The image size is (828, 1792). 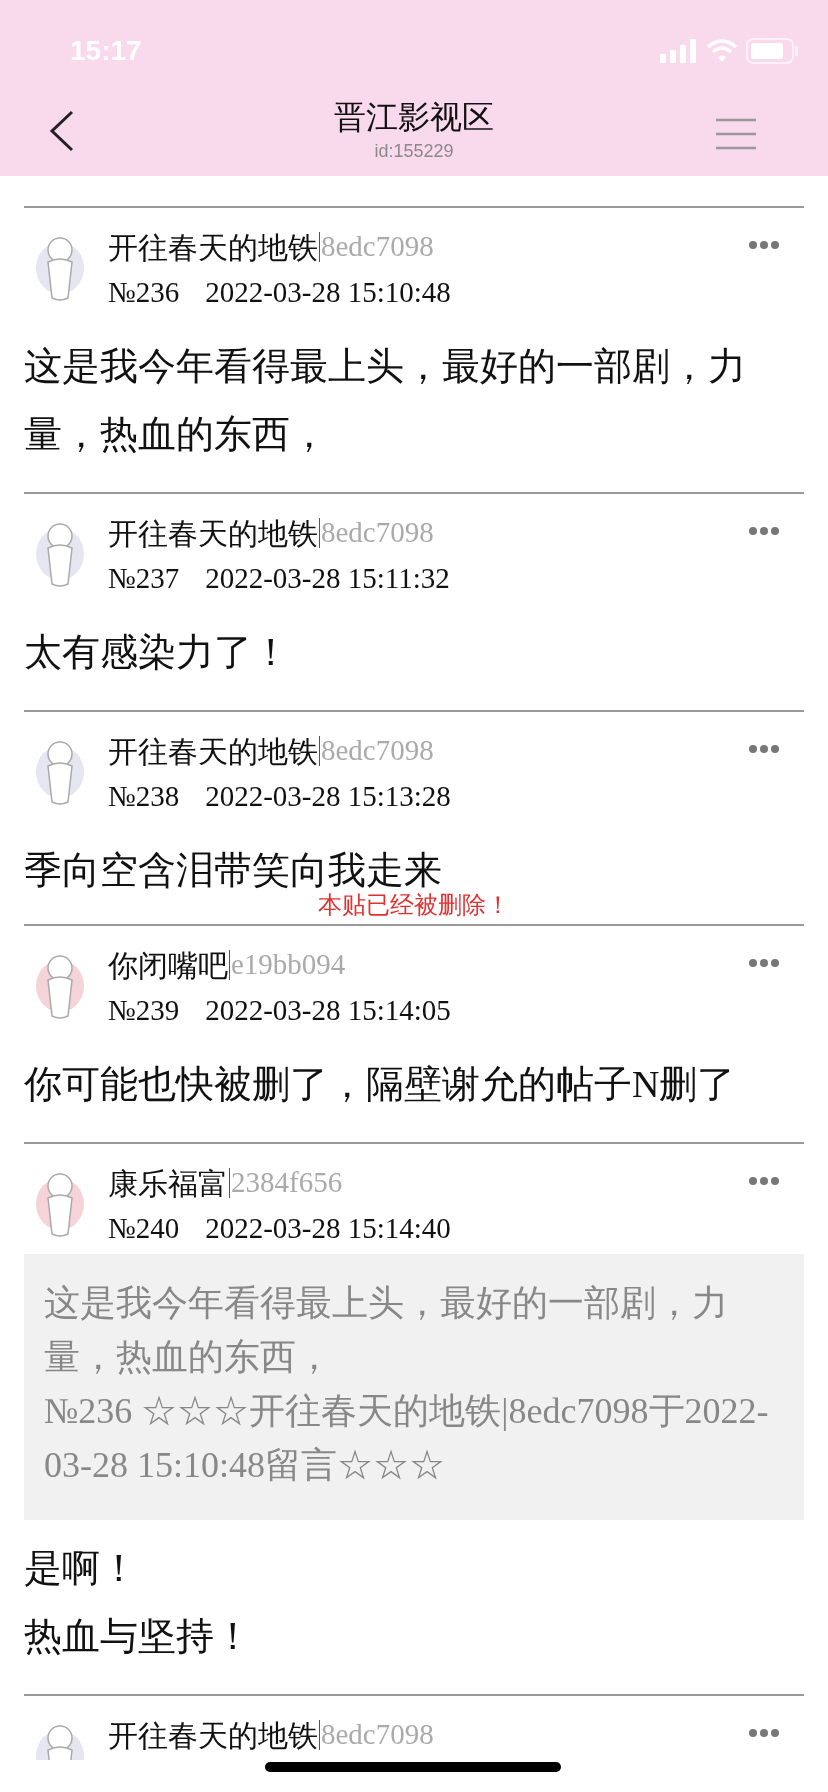 I want to click on quote-text: 这是我今年看得最上头，最好的一部剧，力量，热血的东西，, so click(x=386, y=1330).